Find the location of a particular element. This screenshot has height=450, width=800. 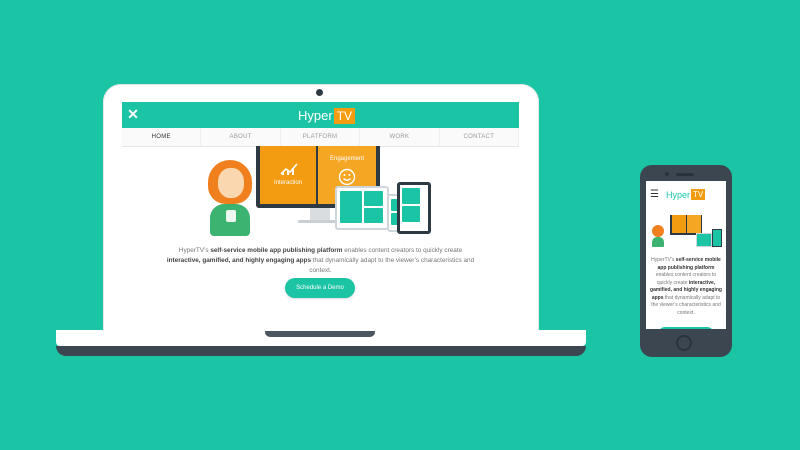

smiley-icon is located at coordinates (347, 177).